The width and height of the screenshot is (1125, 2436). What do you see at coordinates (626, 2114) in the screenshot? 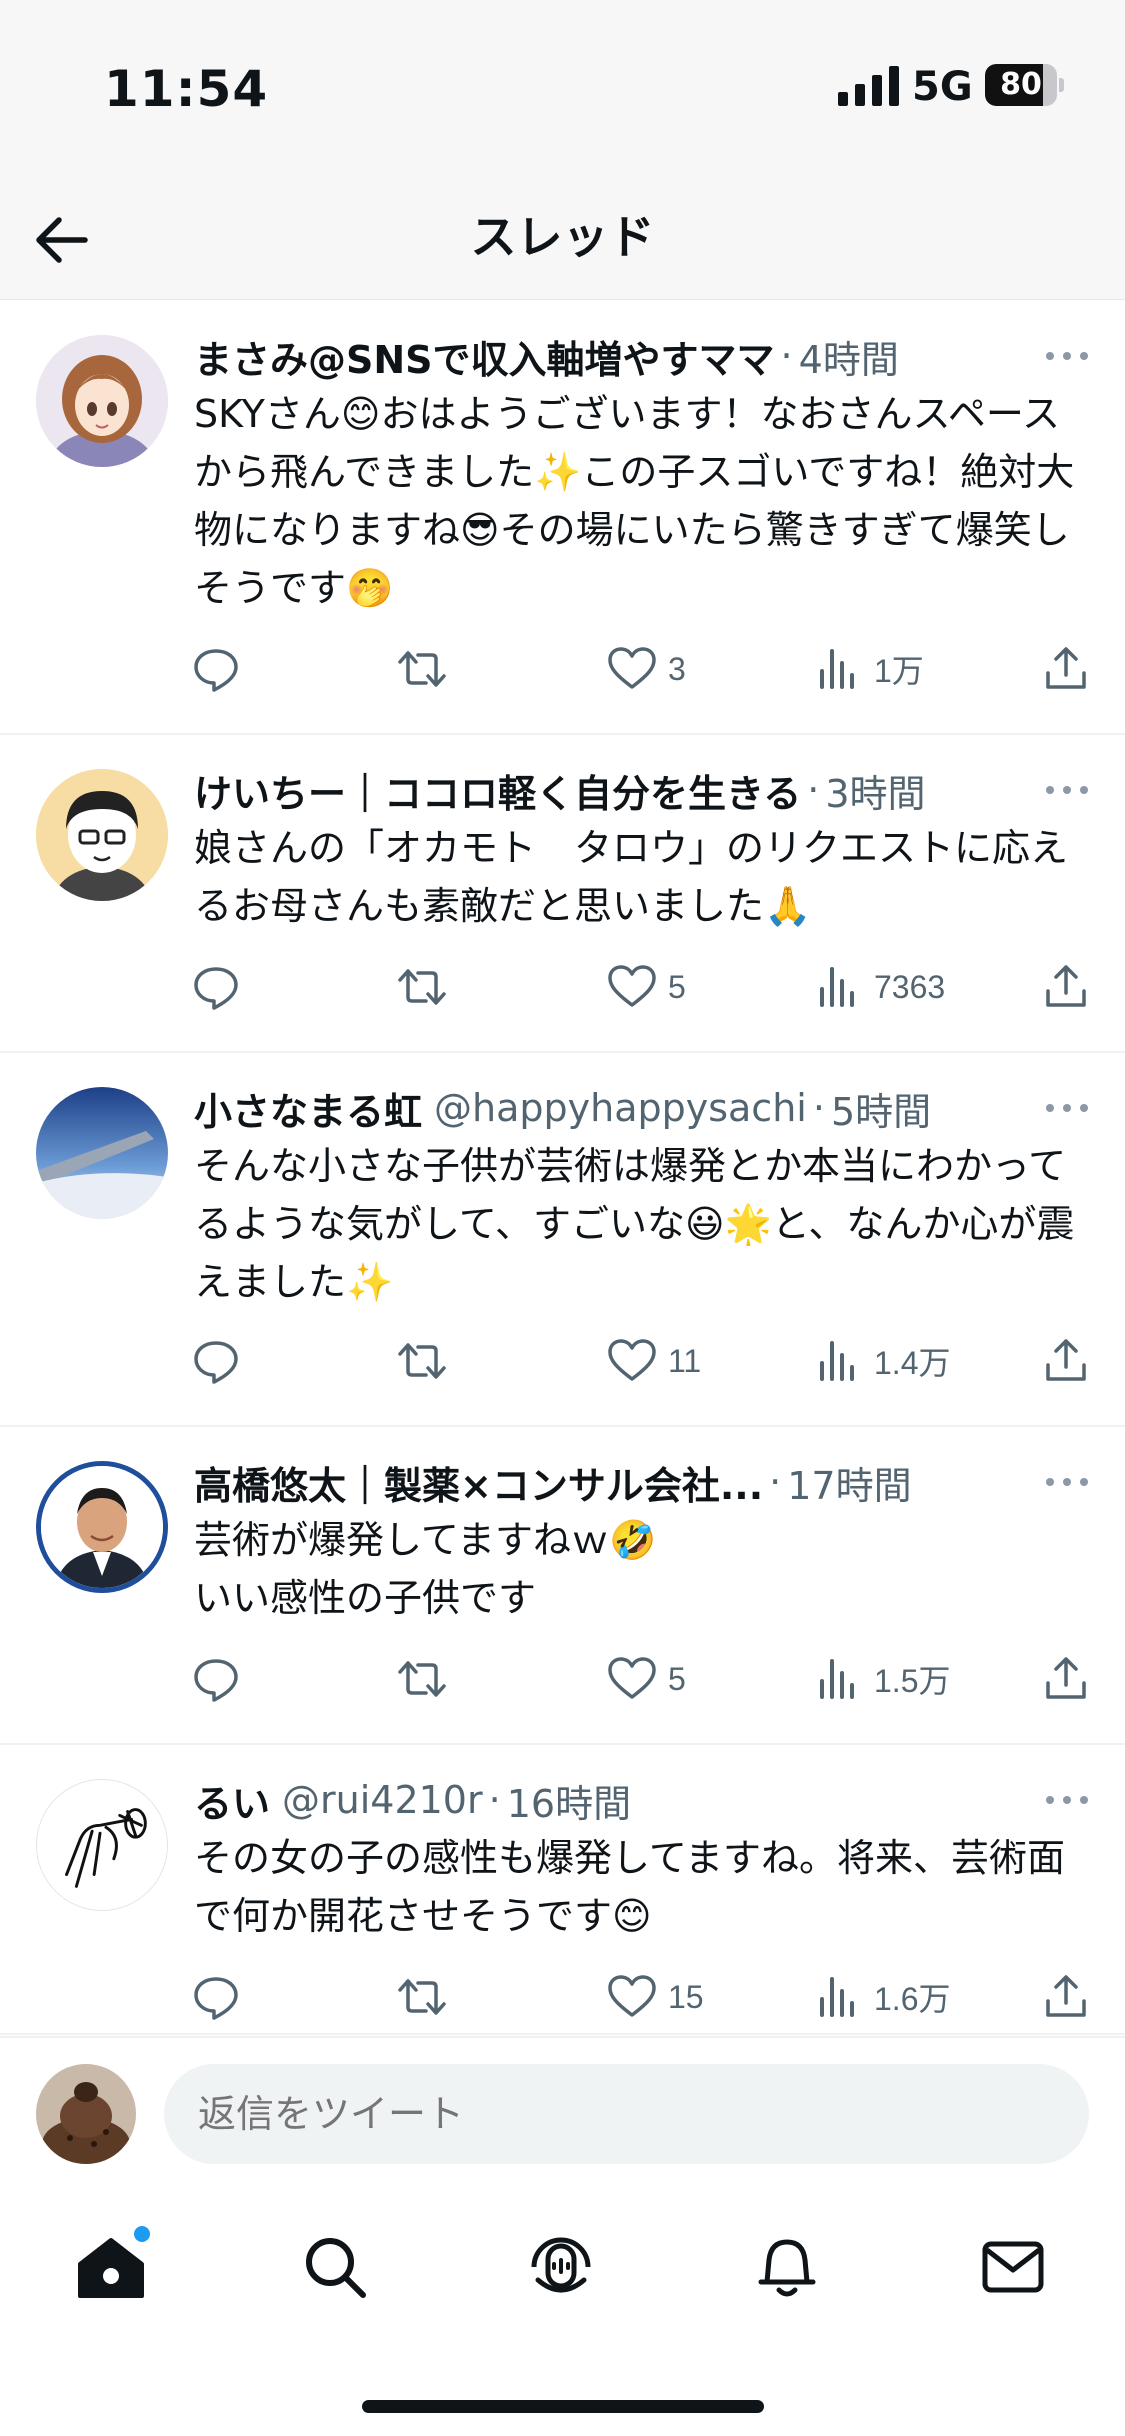
I see `reply-input` at bounding box center [626, 2114].